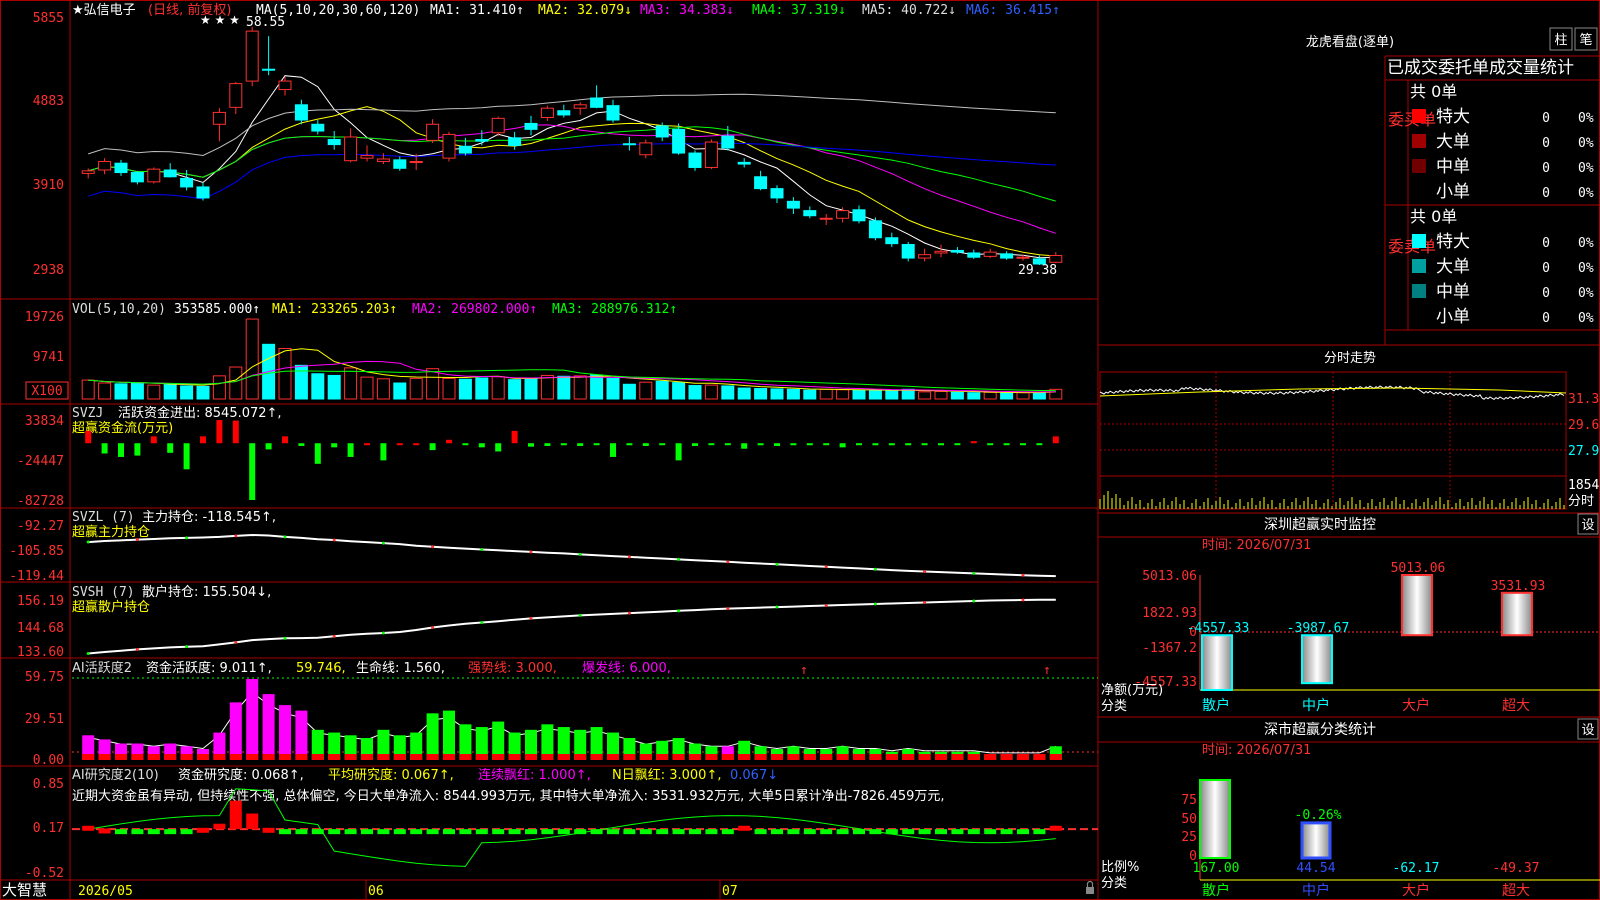  Describe the element at coordinates (1453, 242) in the screenshot. I see `order-size-label: 特大` at that location.